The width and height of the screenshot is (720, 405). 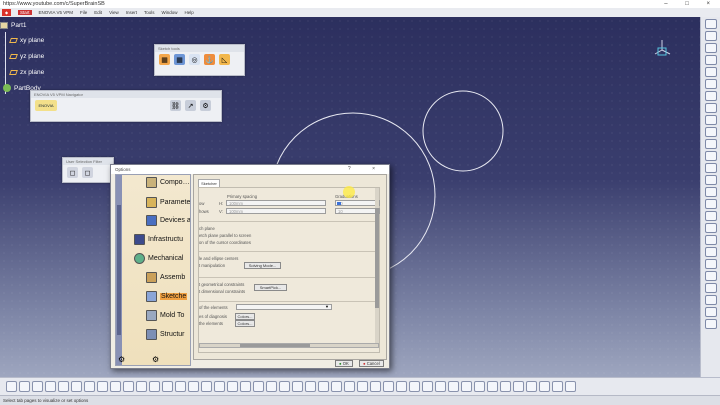 What do you see at coordinates (128, 386) in the screenshot?
I see `help-icon` at bounding box center [128, 386].